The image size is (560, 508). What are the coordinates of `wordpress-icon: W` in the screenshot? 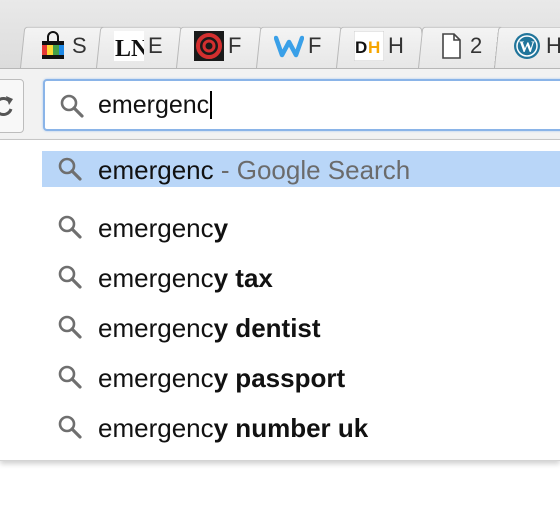 It's located at (527, 46).